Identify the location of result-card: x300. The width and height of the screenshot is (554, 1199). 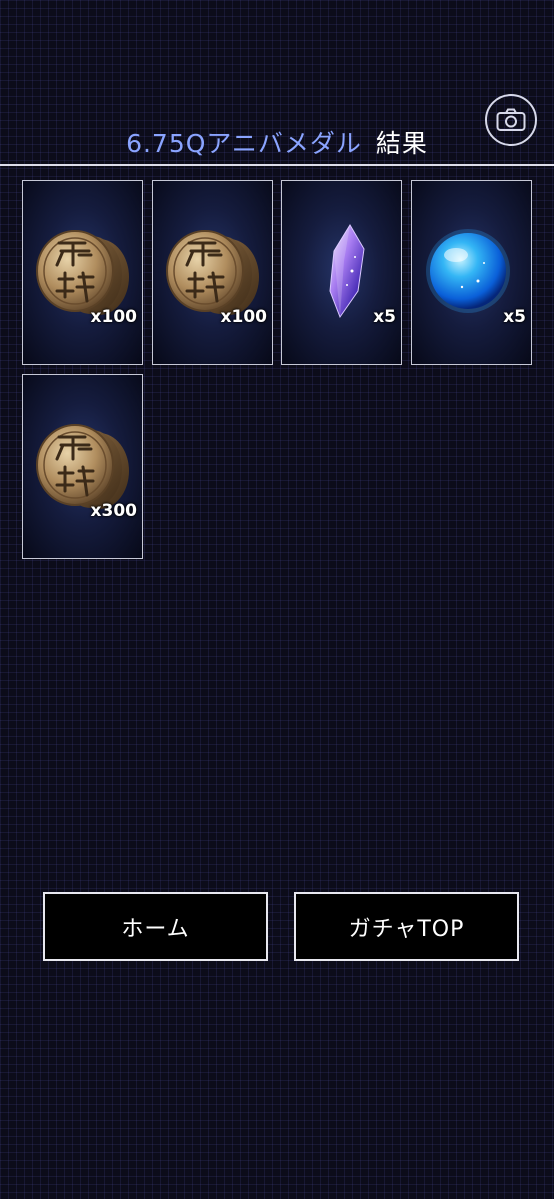
(82, 466).